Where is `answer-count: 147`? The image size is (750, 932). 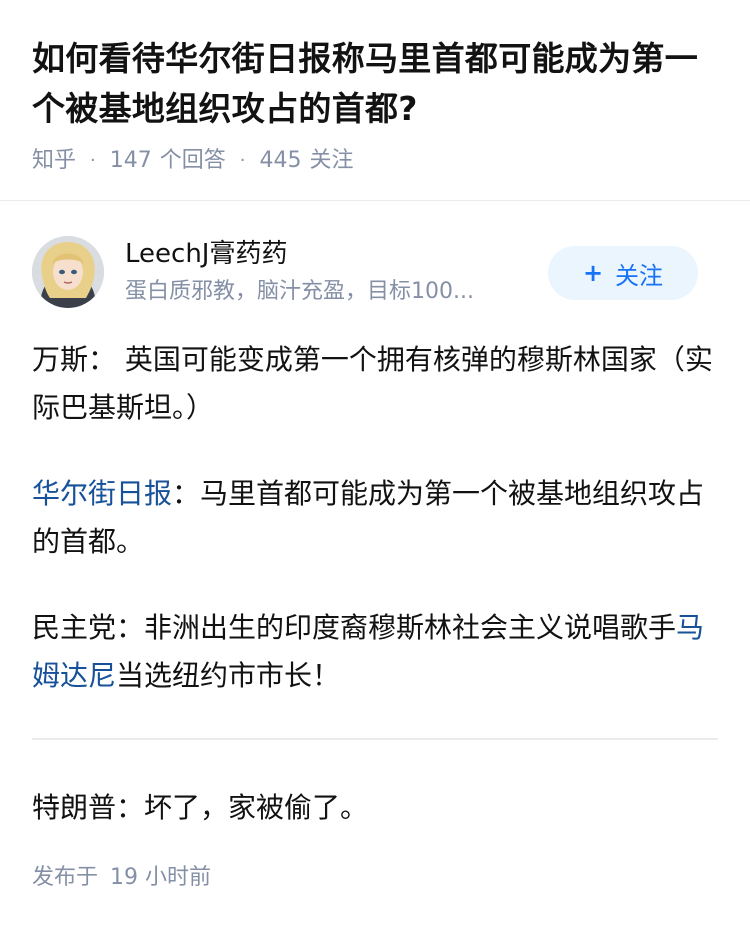 answer-count: 147 is located at coordinates (130, 160).